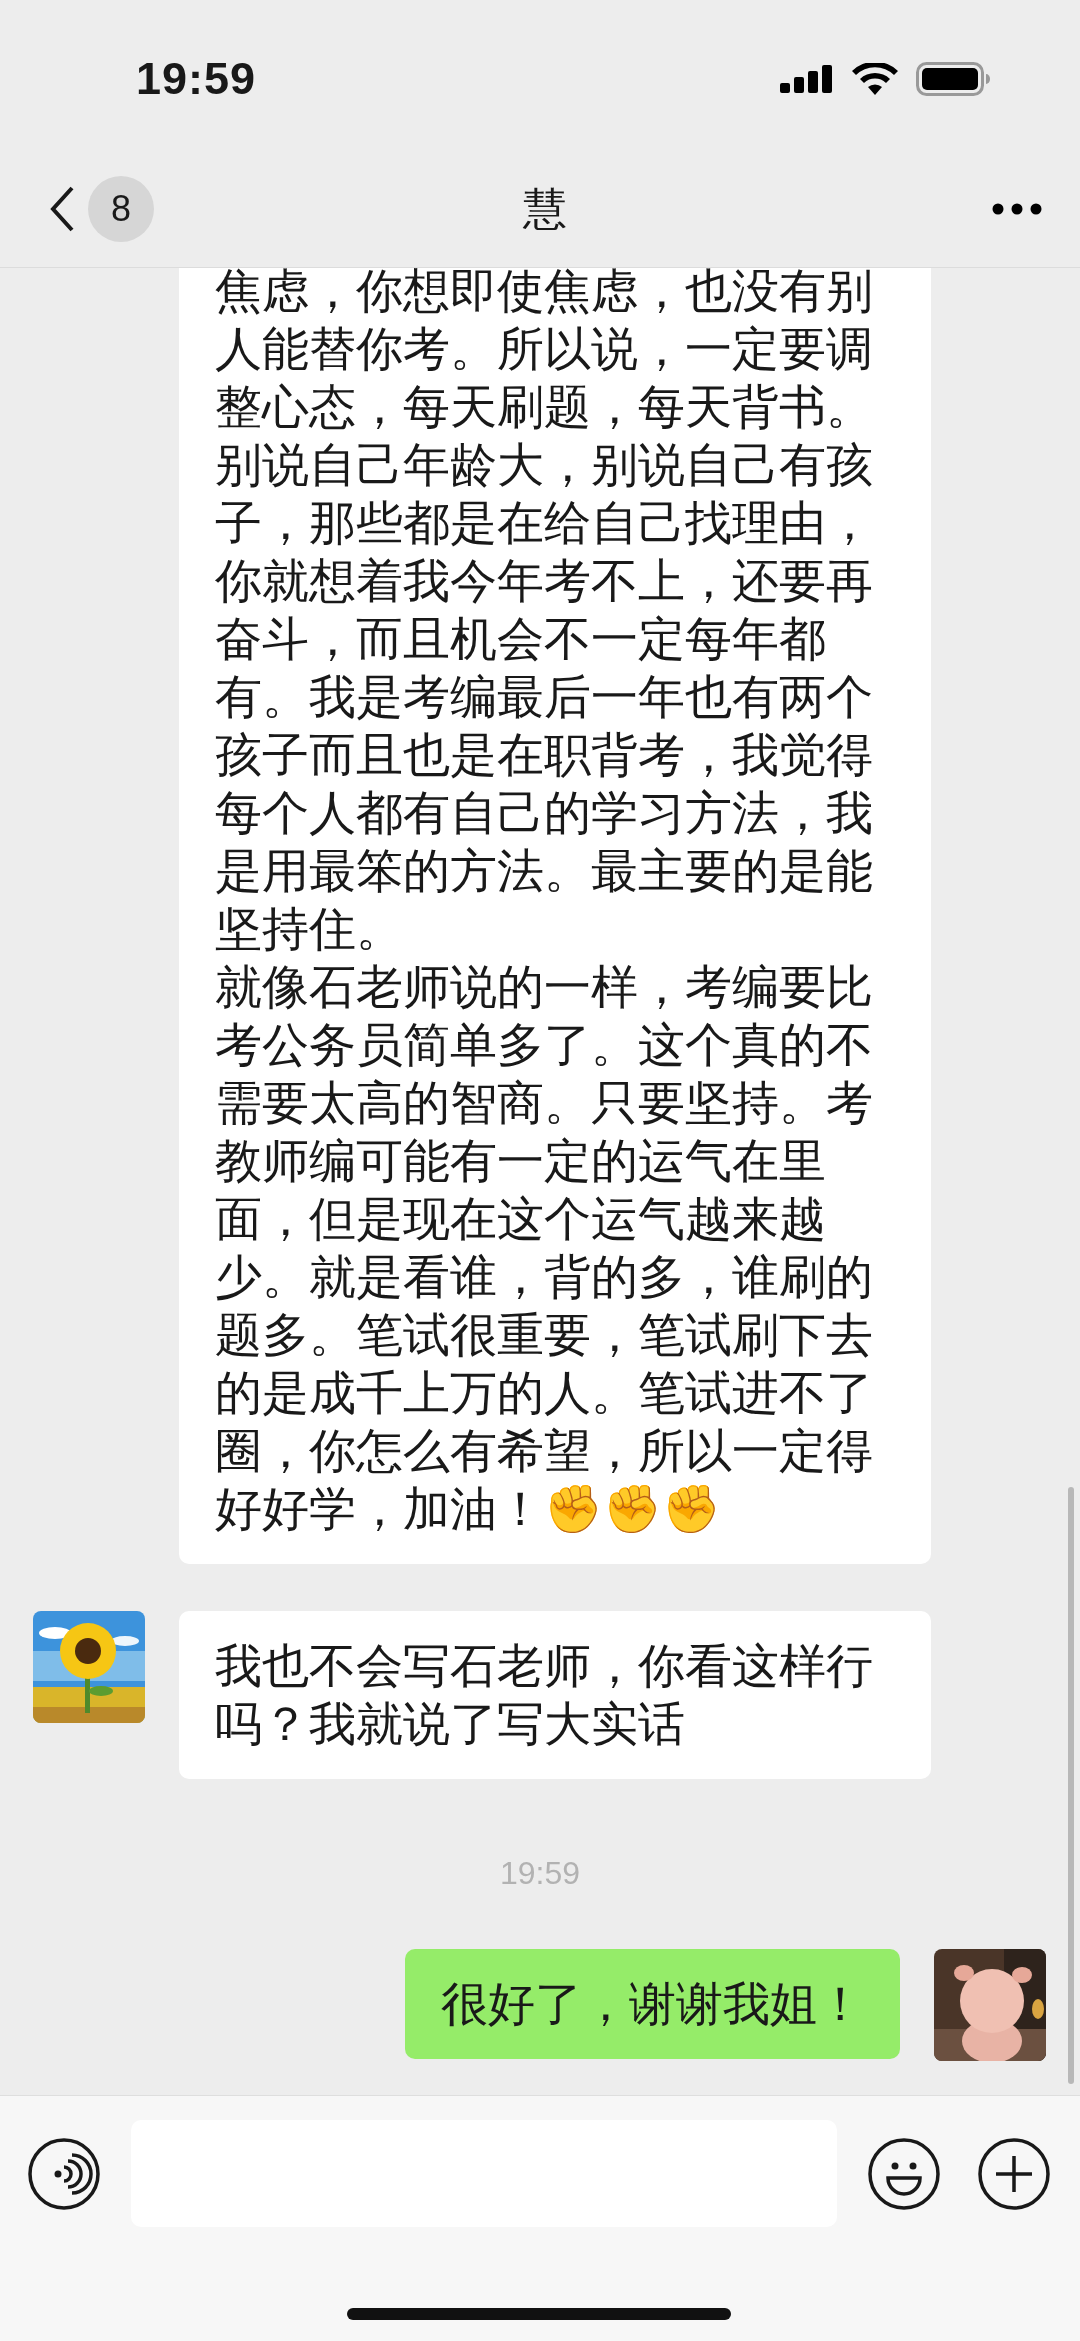 This screenshot has height=2341, width=1080. What do you see at coordinates (904, 2173) in the screenshot?
I see `emoji-icon` at bounding box center [904, 2173].